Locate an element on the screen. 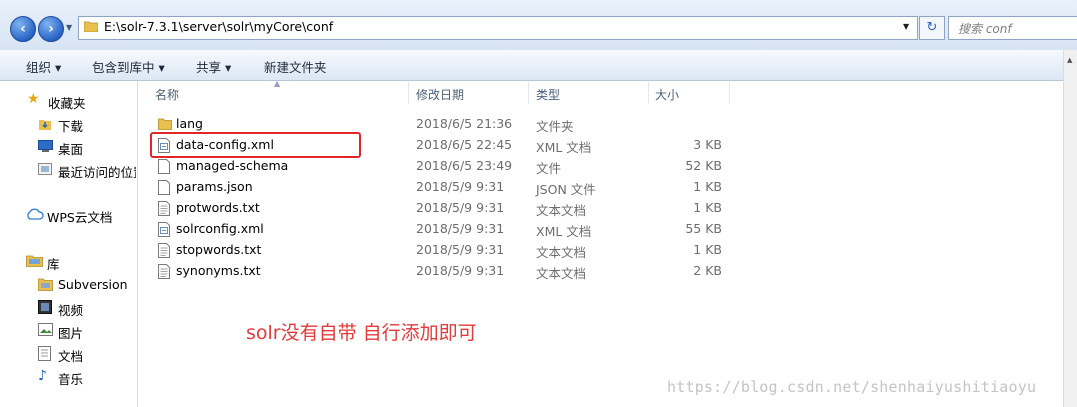  nav-downloads: 下载 is located at coordinates (70, 125).